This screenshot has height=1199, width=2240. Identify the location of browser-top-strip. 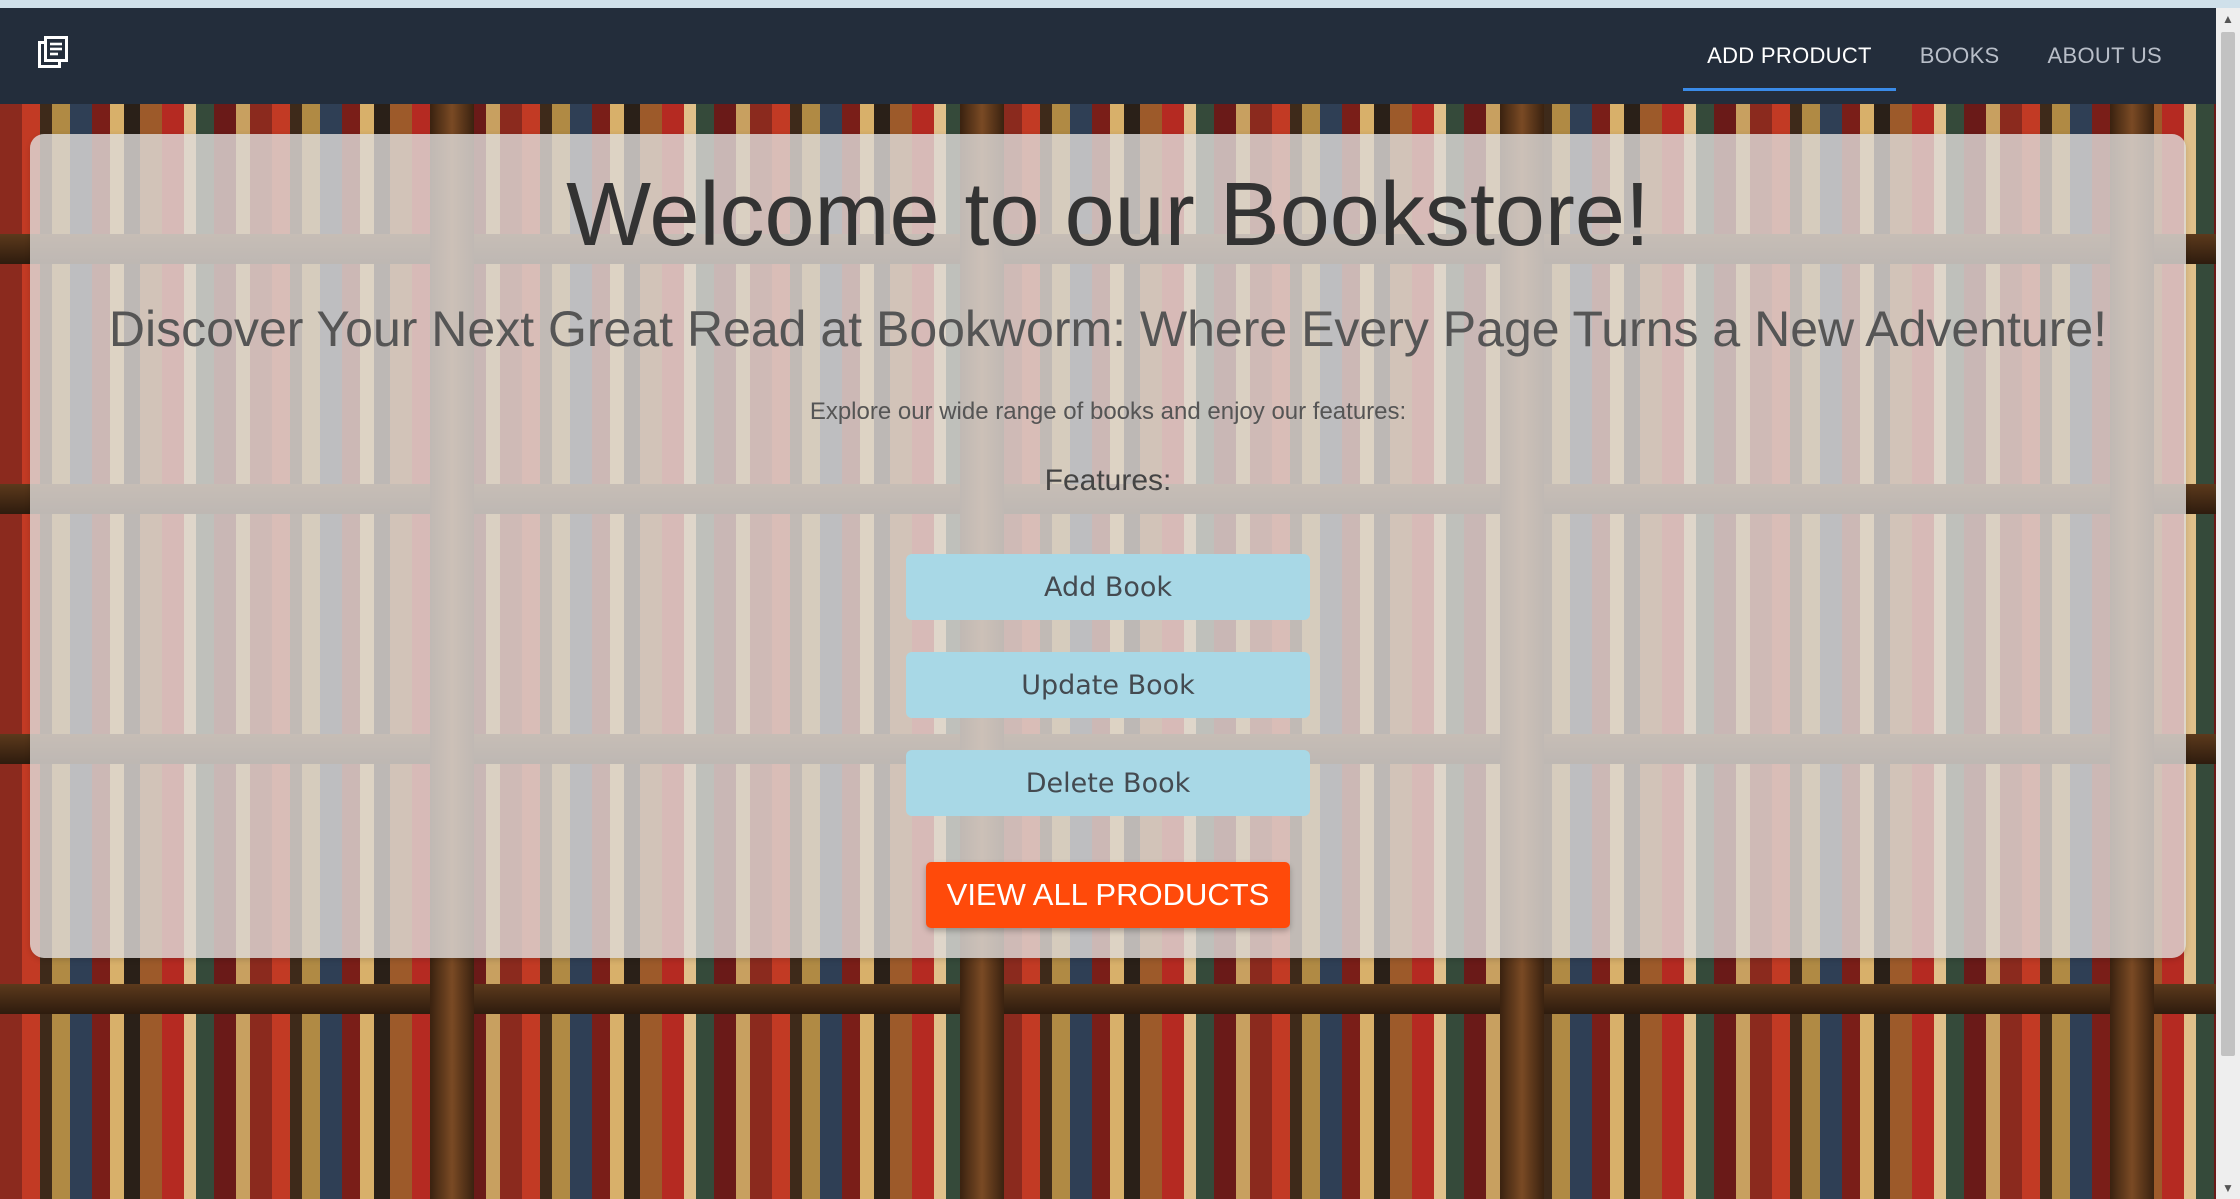
(1120, 4).